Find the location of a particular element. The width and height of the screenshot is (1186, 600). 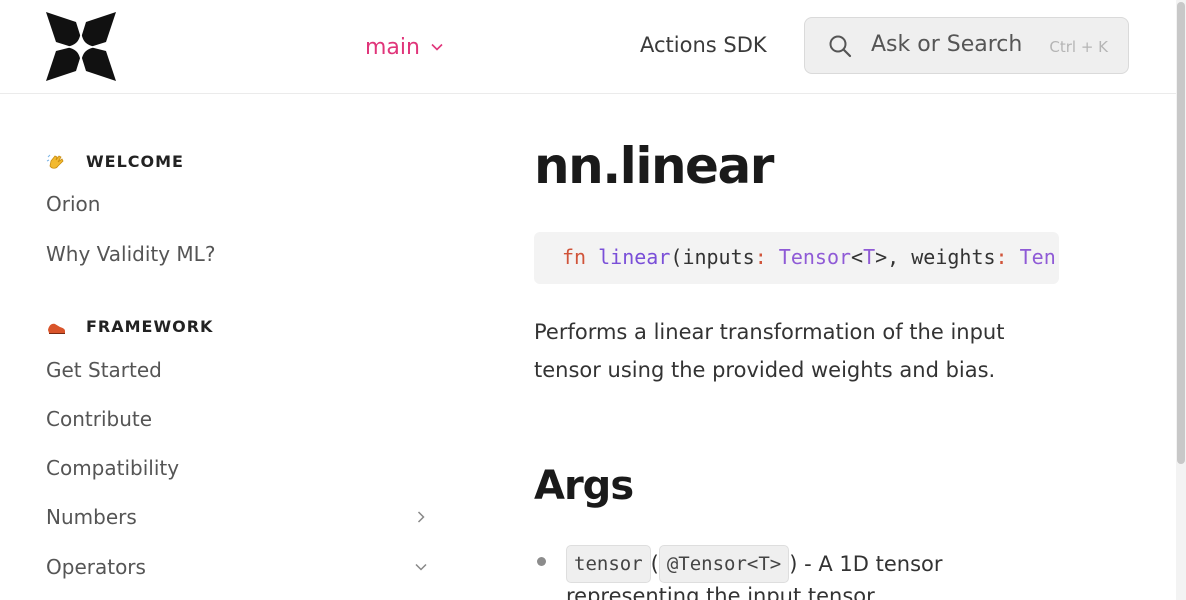

branch-label: main is located at coordinates (392, 47).